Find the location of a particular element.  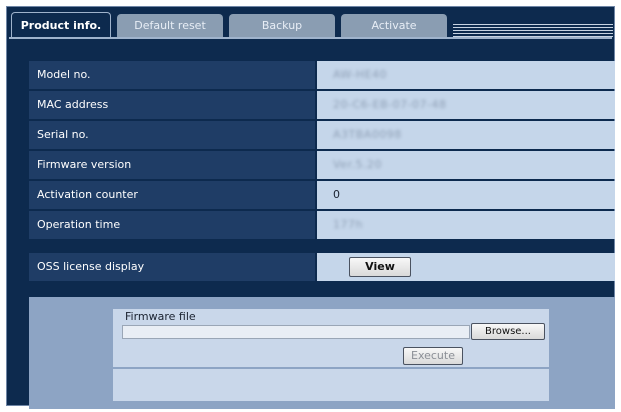

row-activation-counter: Activation counter 0 is located at coordinates (322, 195).